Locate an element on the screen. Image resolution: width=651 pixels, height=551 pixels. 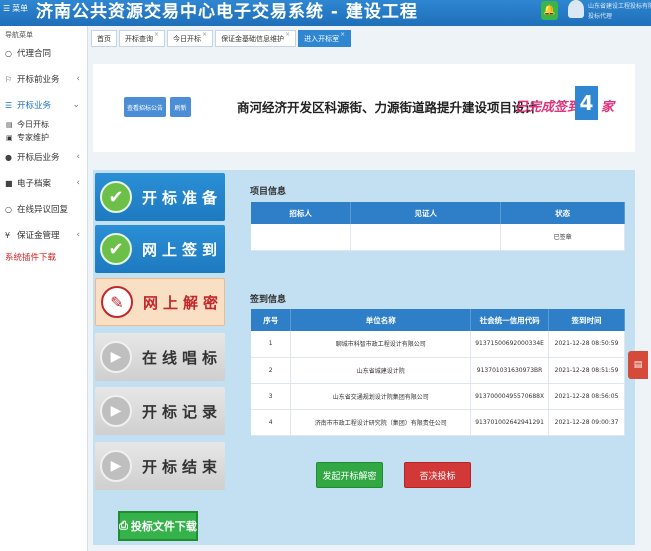
reject-bid-button: 否决投标 is located at coordinates (437, 475).